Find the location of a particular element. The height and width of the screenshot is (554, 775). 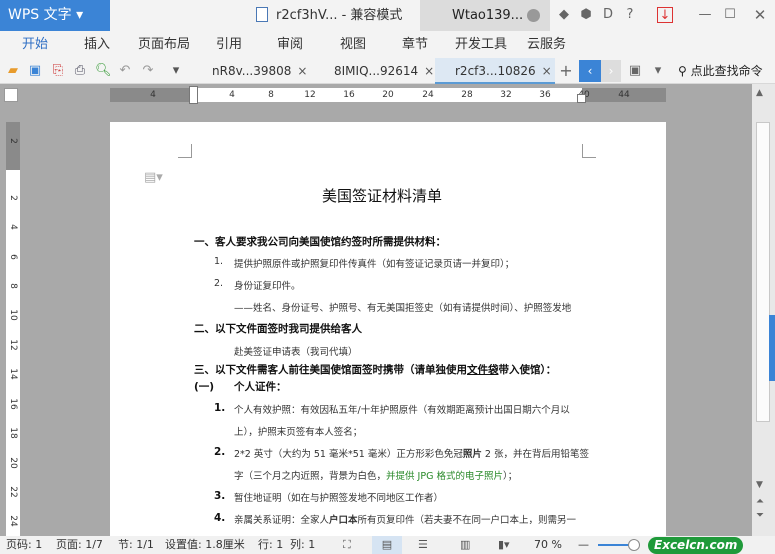

menu-cloud: 云服务 is located at coordinates (546, 44).